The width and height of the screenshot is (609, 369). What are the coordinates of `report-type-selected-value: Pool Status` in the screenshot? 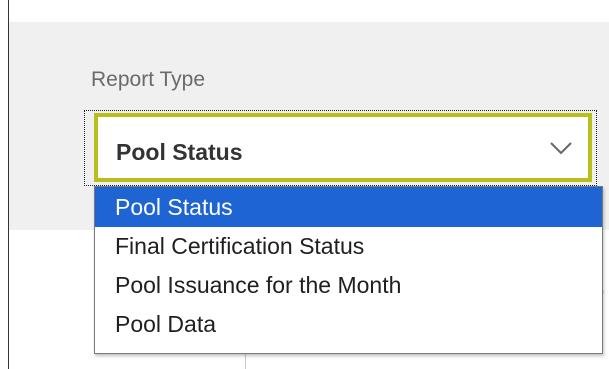 It's located at (179, 152).